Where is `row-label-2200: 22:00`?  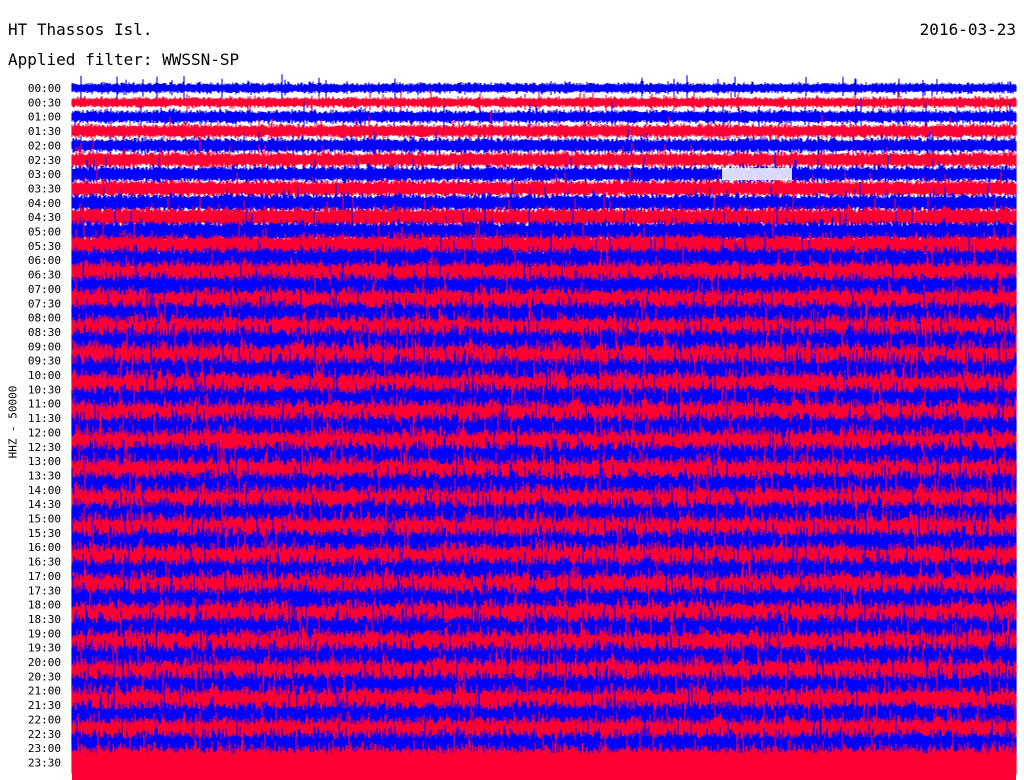 row-label-2200: 22:00 is located at coordinates (44, 719).